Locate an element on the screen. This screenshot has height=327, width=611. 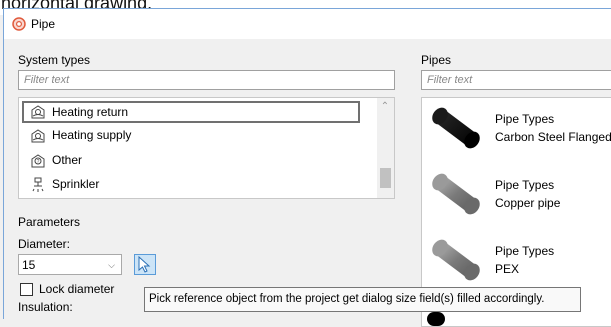
pipes-filter-input is located at coordinates (516, 80).